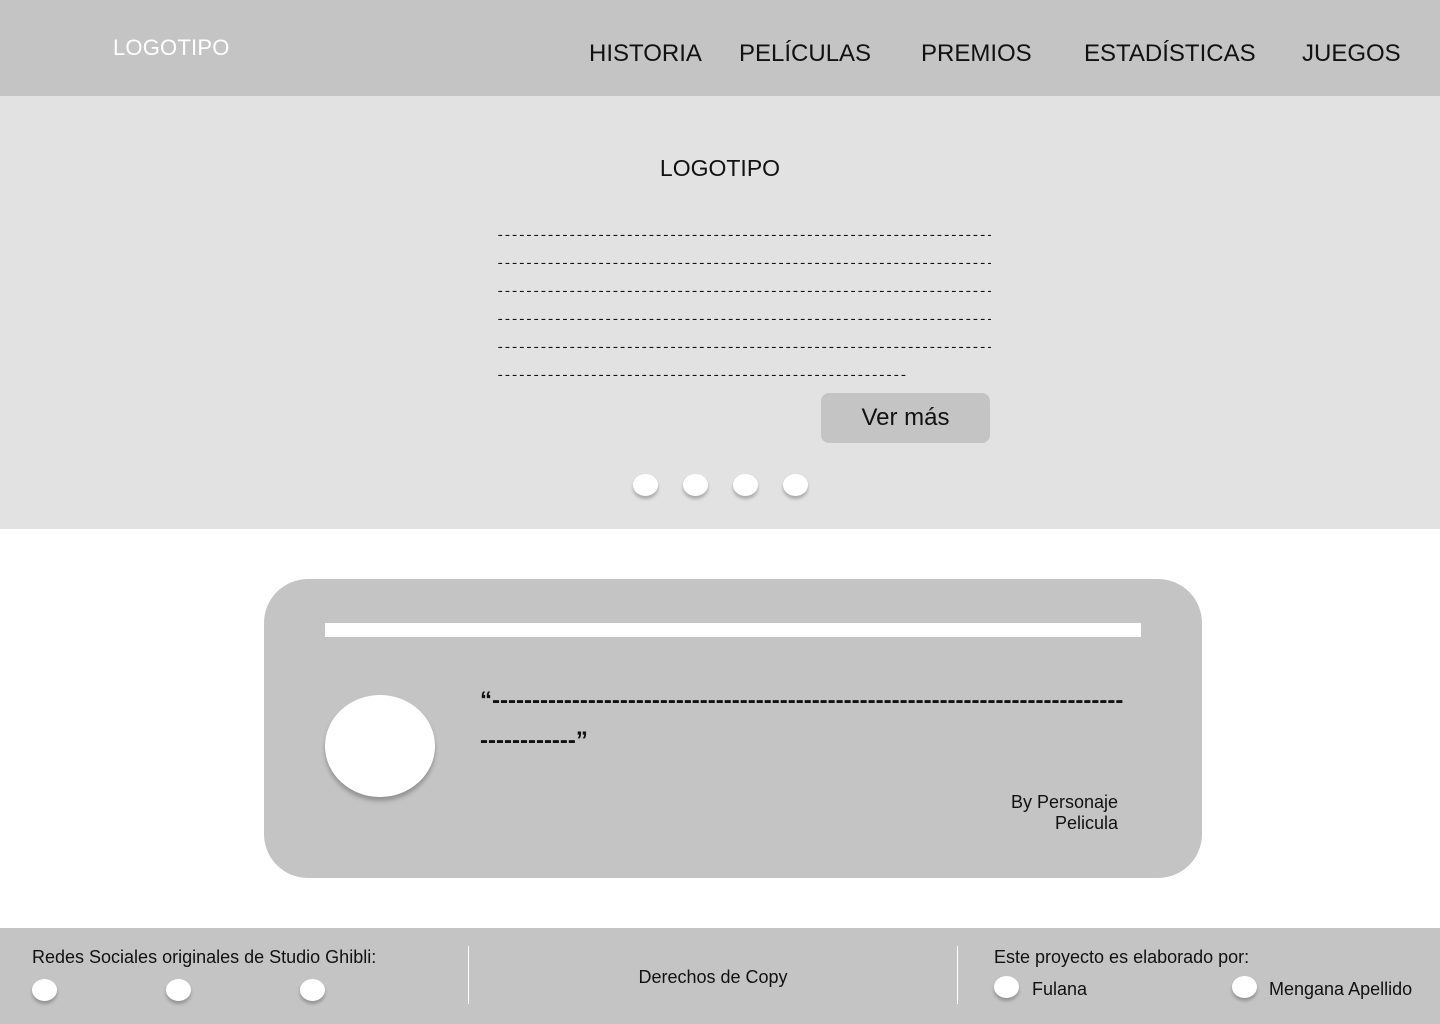  Describe the element at coordinates (1170, 54) in the screenshot. I see `nav-item-estadisticas: ESTADÍSTICAS` at that location.